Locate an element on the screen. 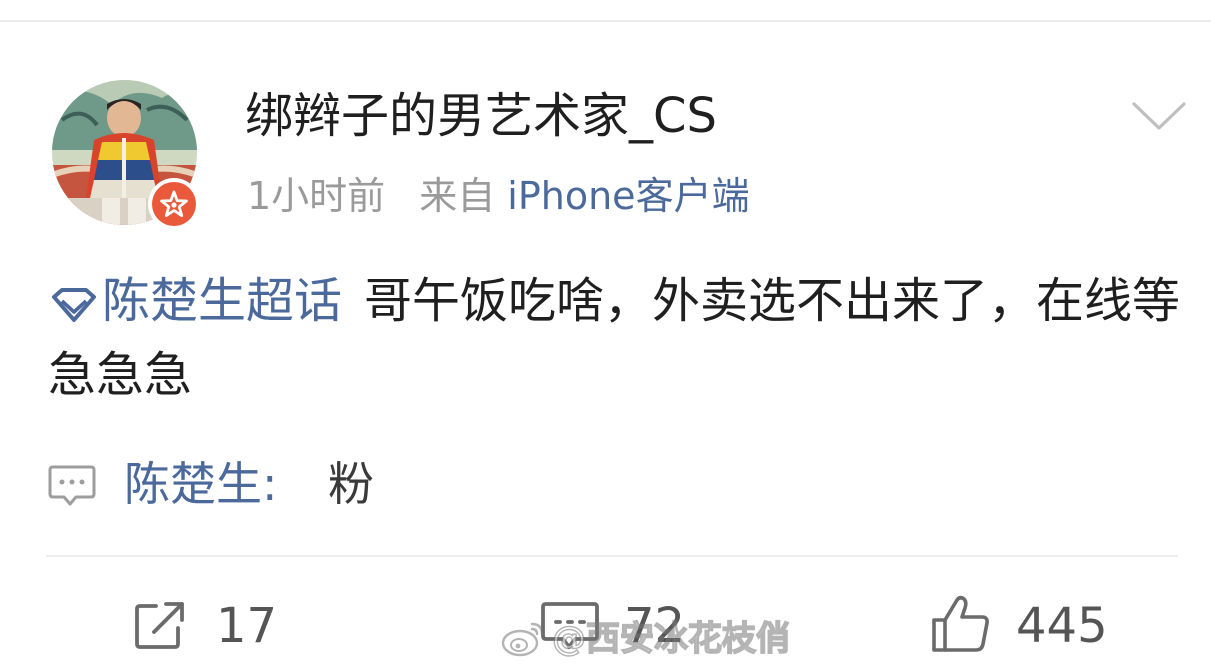 This screenshot has height=669, width=1211. verified-star-icon is located at coordinates (174, 203).